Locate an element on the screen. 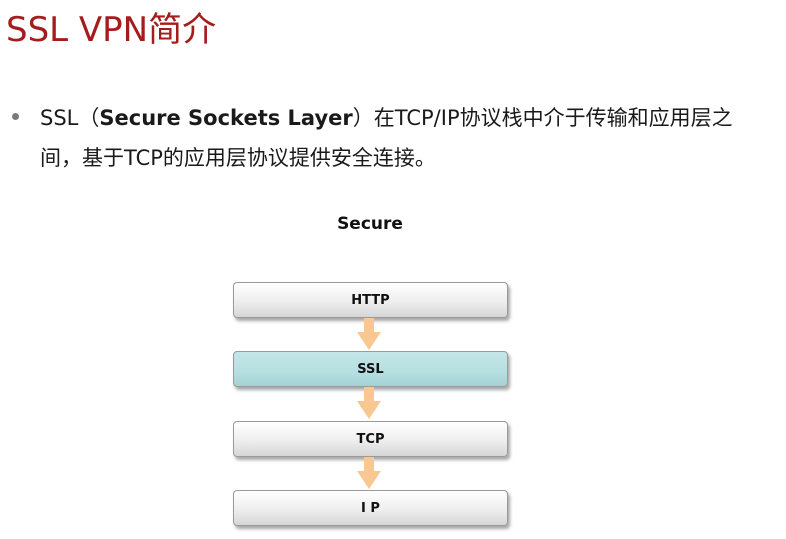 This screenshot has height=539, width=786. bullet-prefix: SSL（ is located at coordinates (70, 118).